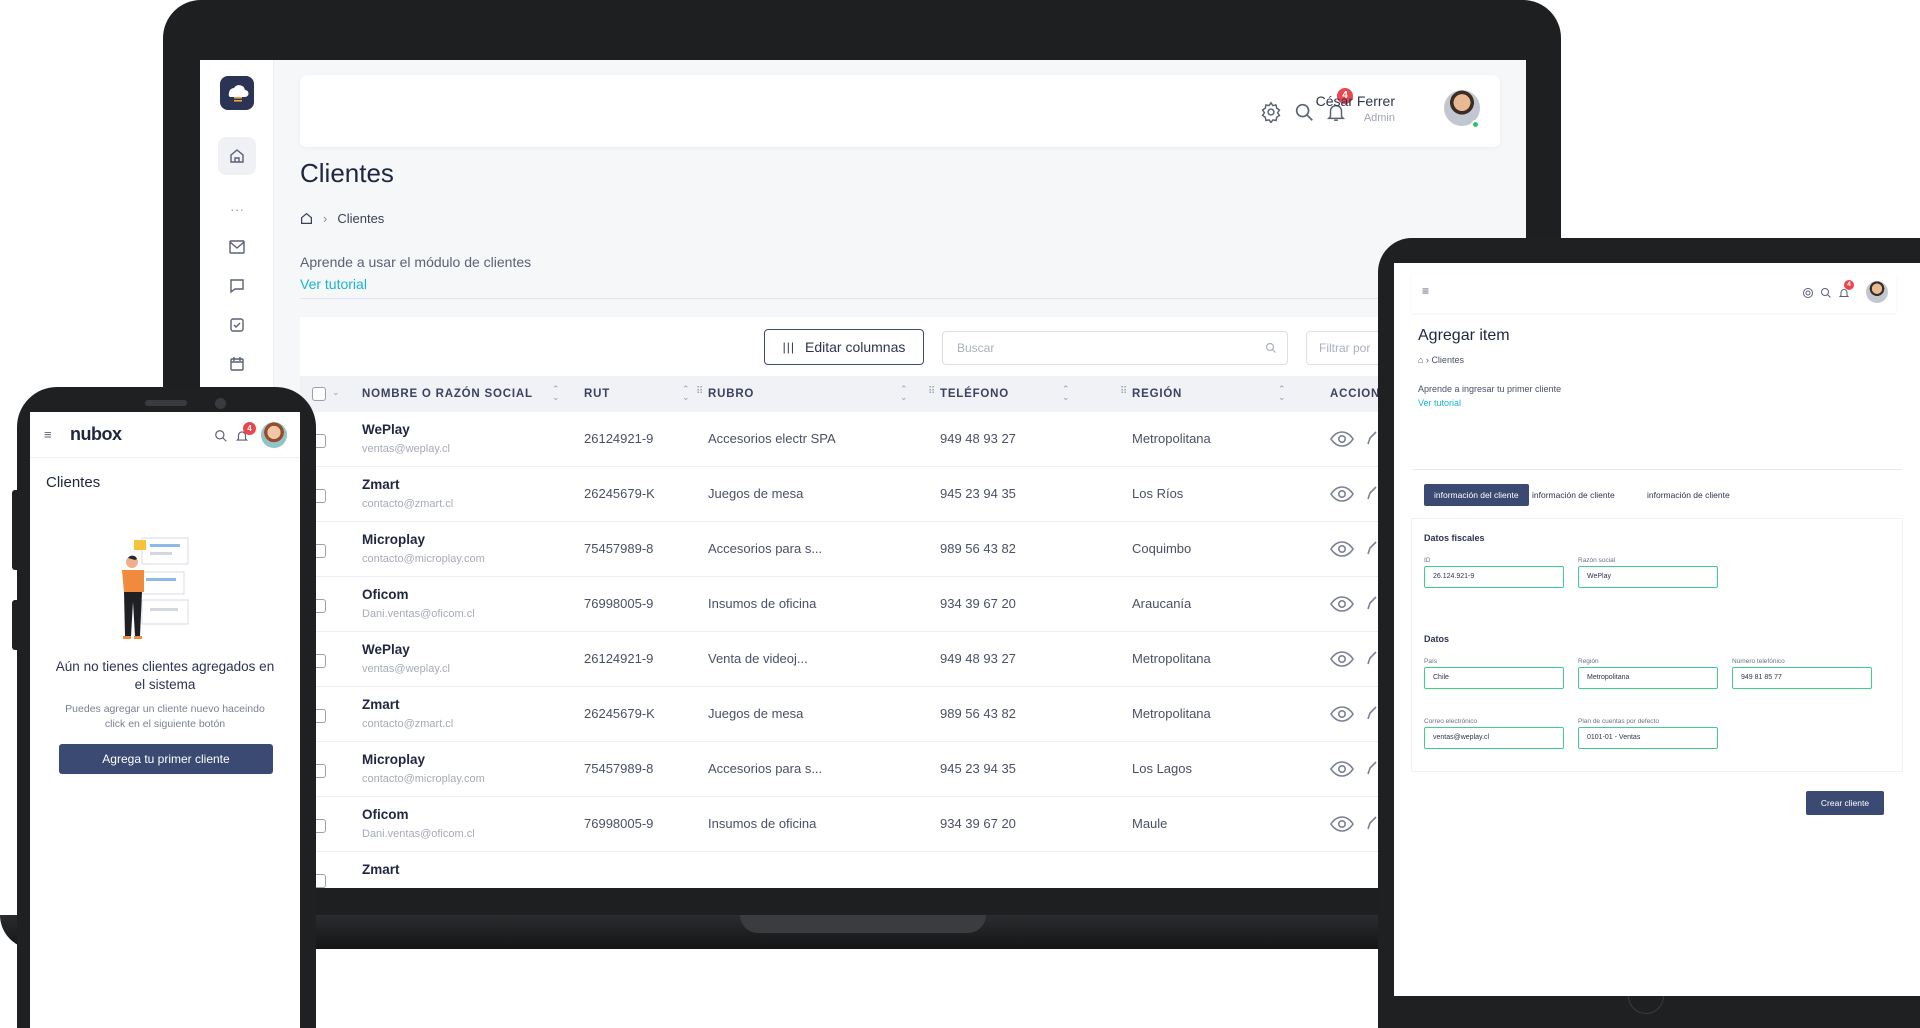 The height and width of the screenshot is (1028, 1920). Describe the element at coordinates (423, 779) in the screenshot. I see `client-email: contacto@microplay.com` at that location.